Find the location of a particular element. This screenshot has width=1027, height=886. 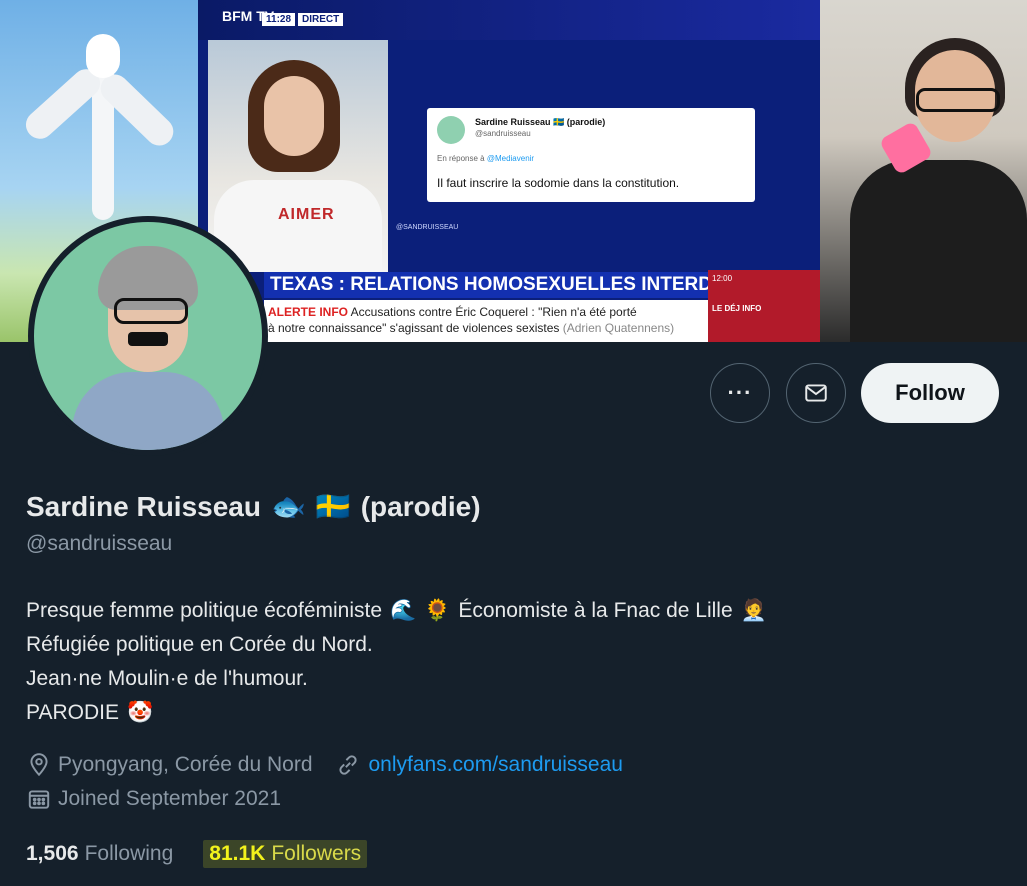

bio-text-1b: Économiste à la Fnac de Lille is located at coordinates (595, 610).